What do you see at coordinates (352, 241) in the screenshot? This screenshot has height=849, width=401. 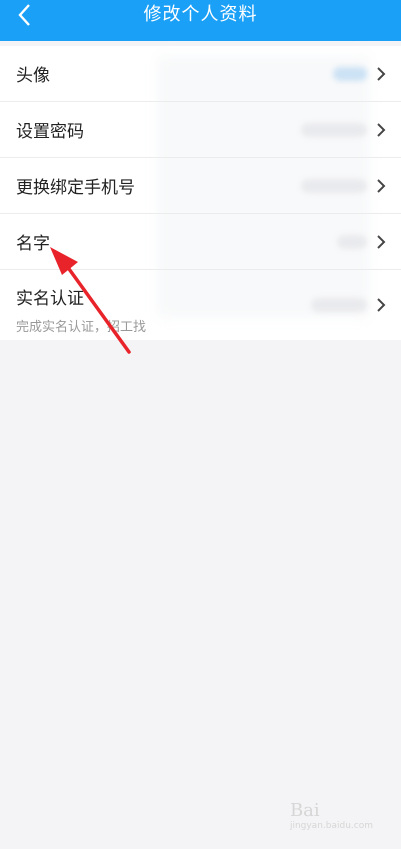 I see `name-value-blurred` at bounding box center [352, 241].